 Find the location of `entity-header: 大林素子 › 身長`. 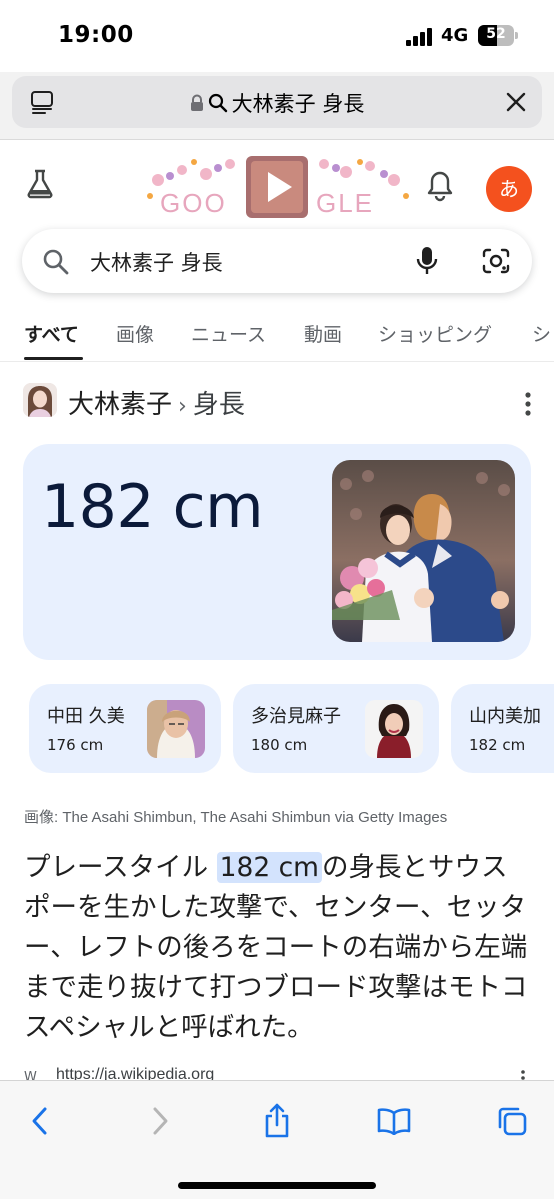

entity-header: 大林素子 › 身長 is located at coordinates (277, 403).